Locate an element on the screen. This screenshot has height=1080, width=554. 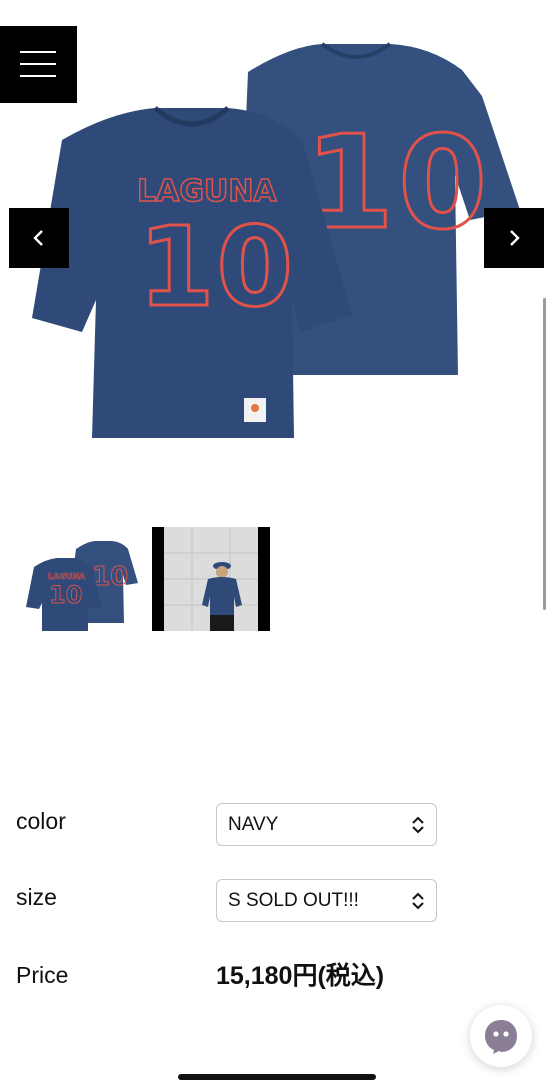
chat-button is located at coordinates (501, 1036).